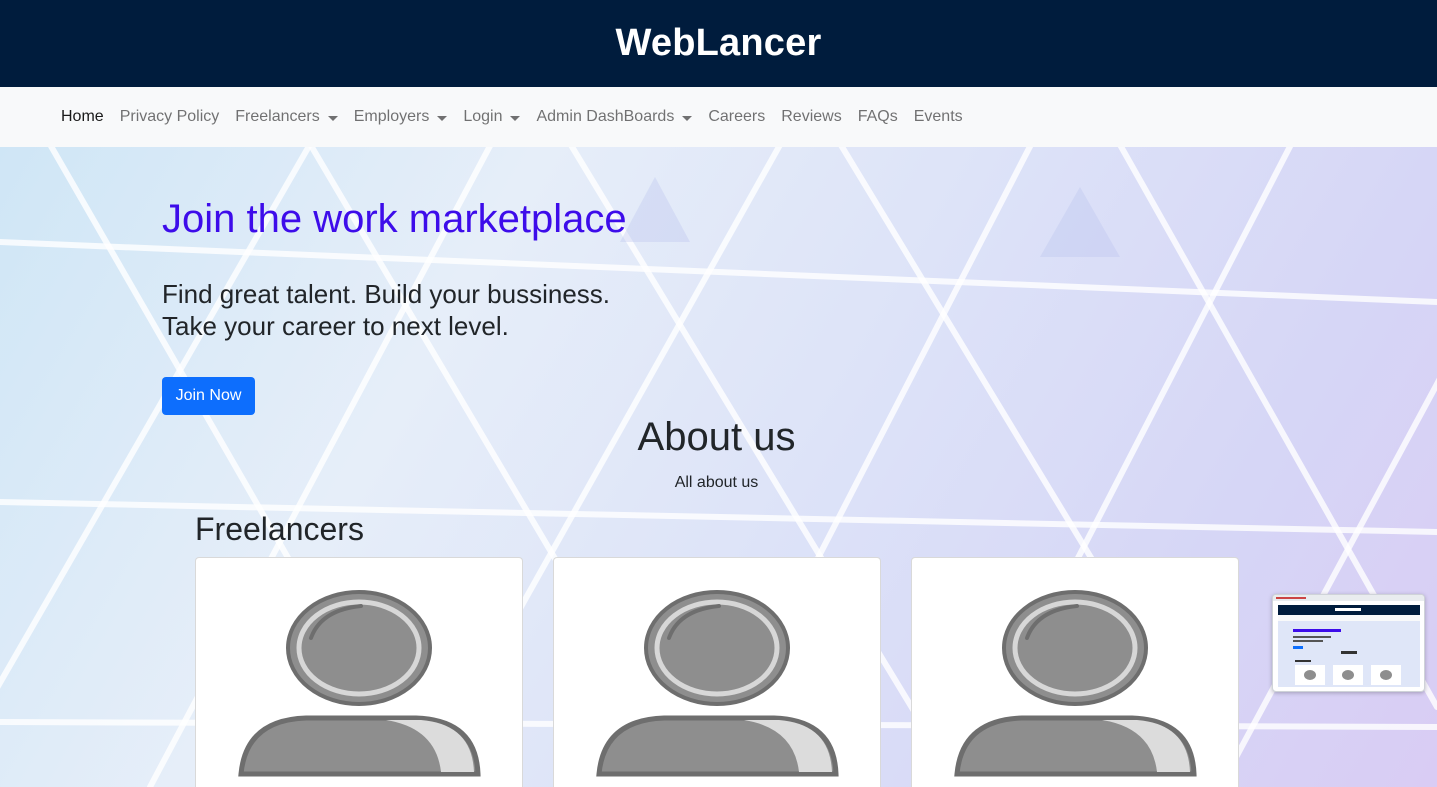 The width and height of the screenshot is (1437, 787). What do you see at coordinates (614, 117) in the screenshot?
I see `nav-admin-dashboards-dropdown: Admin DashBoards` at bounding box center [614, 117].